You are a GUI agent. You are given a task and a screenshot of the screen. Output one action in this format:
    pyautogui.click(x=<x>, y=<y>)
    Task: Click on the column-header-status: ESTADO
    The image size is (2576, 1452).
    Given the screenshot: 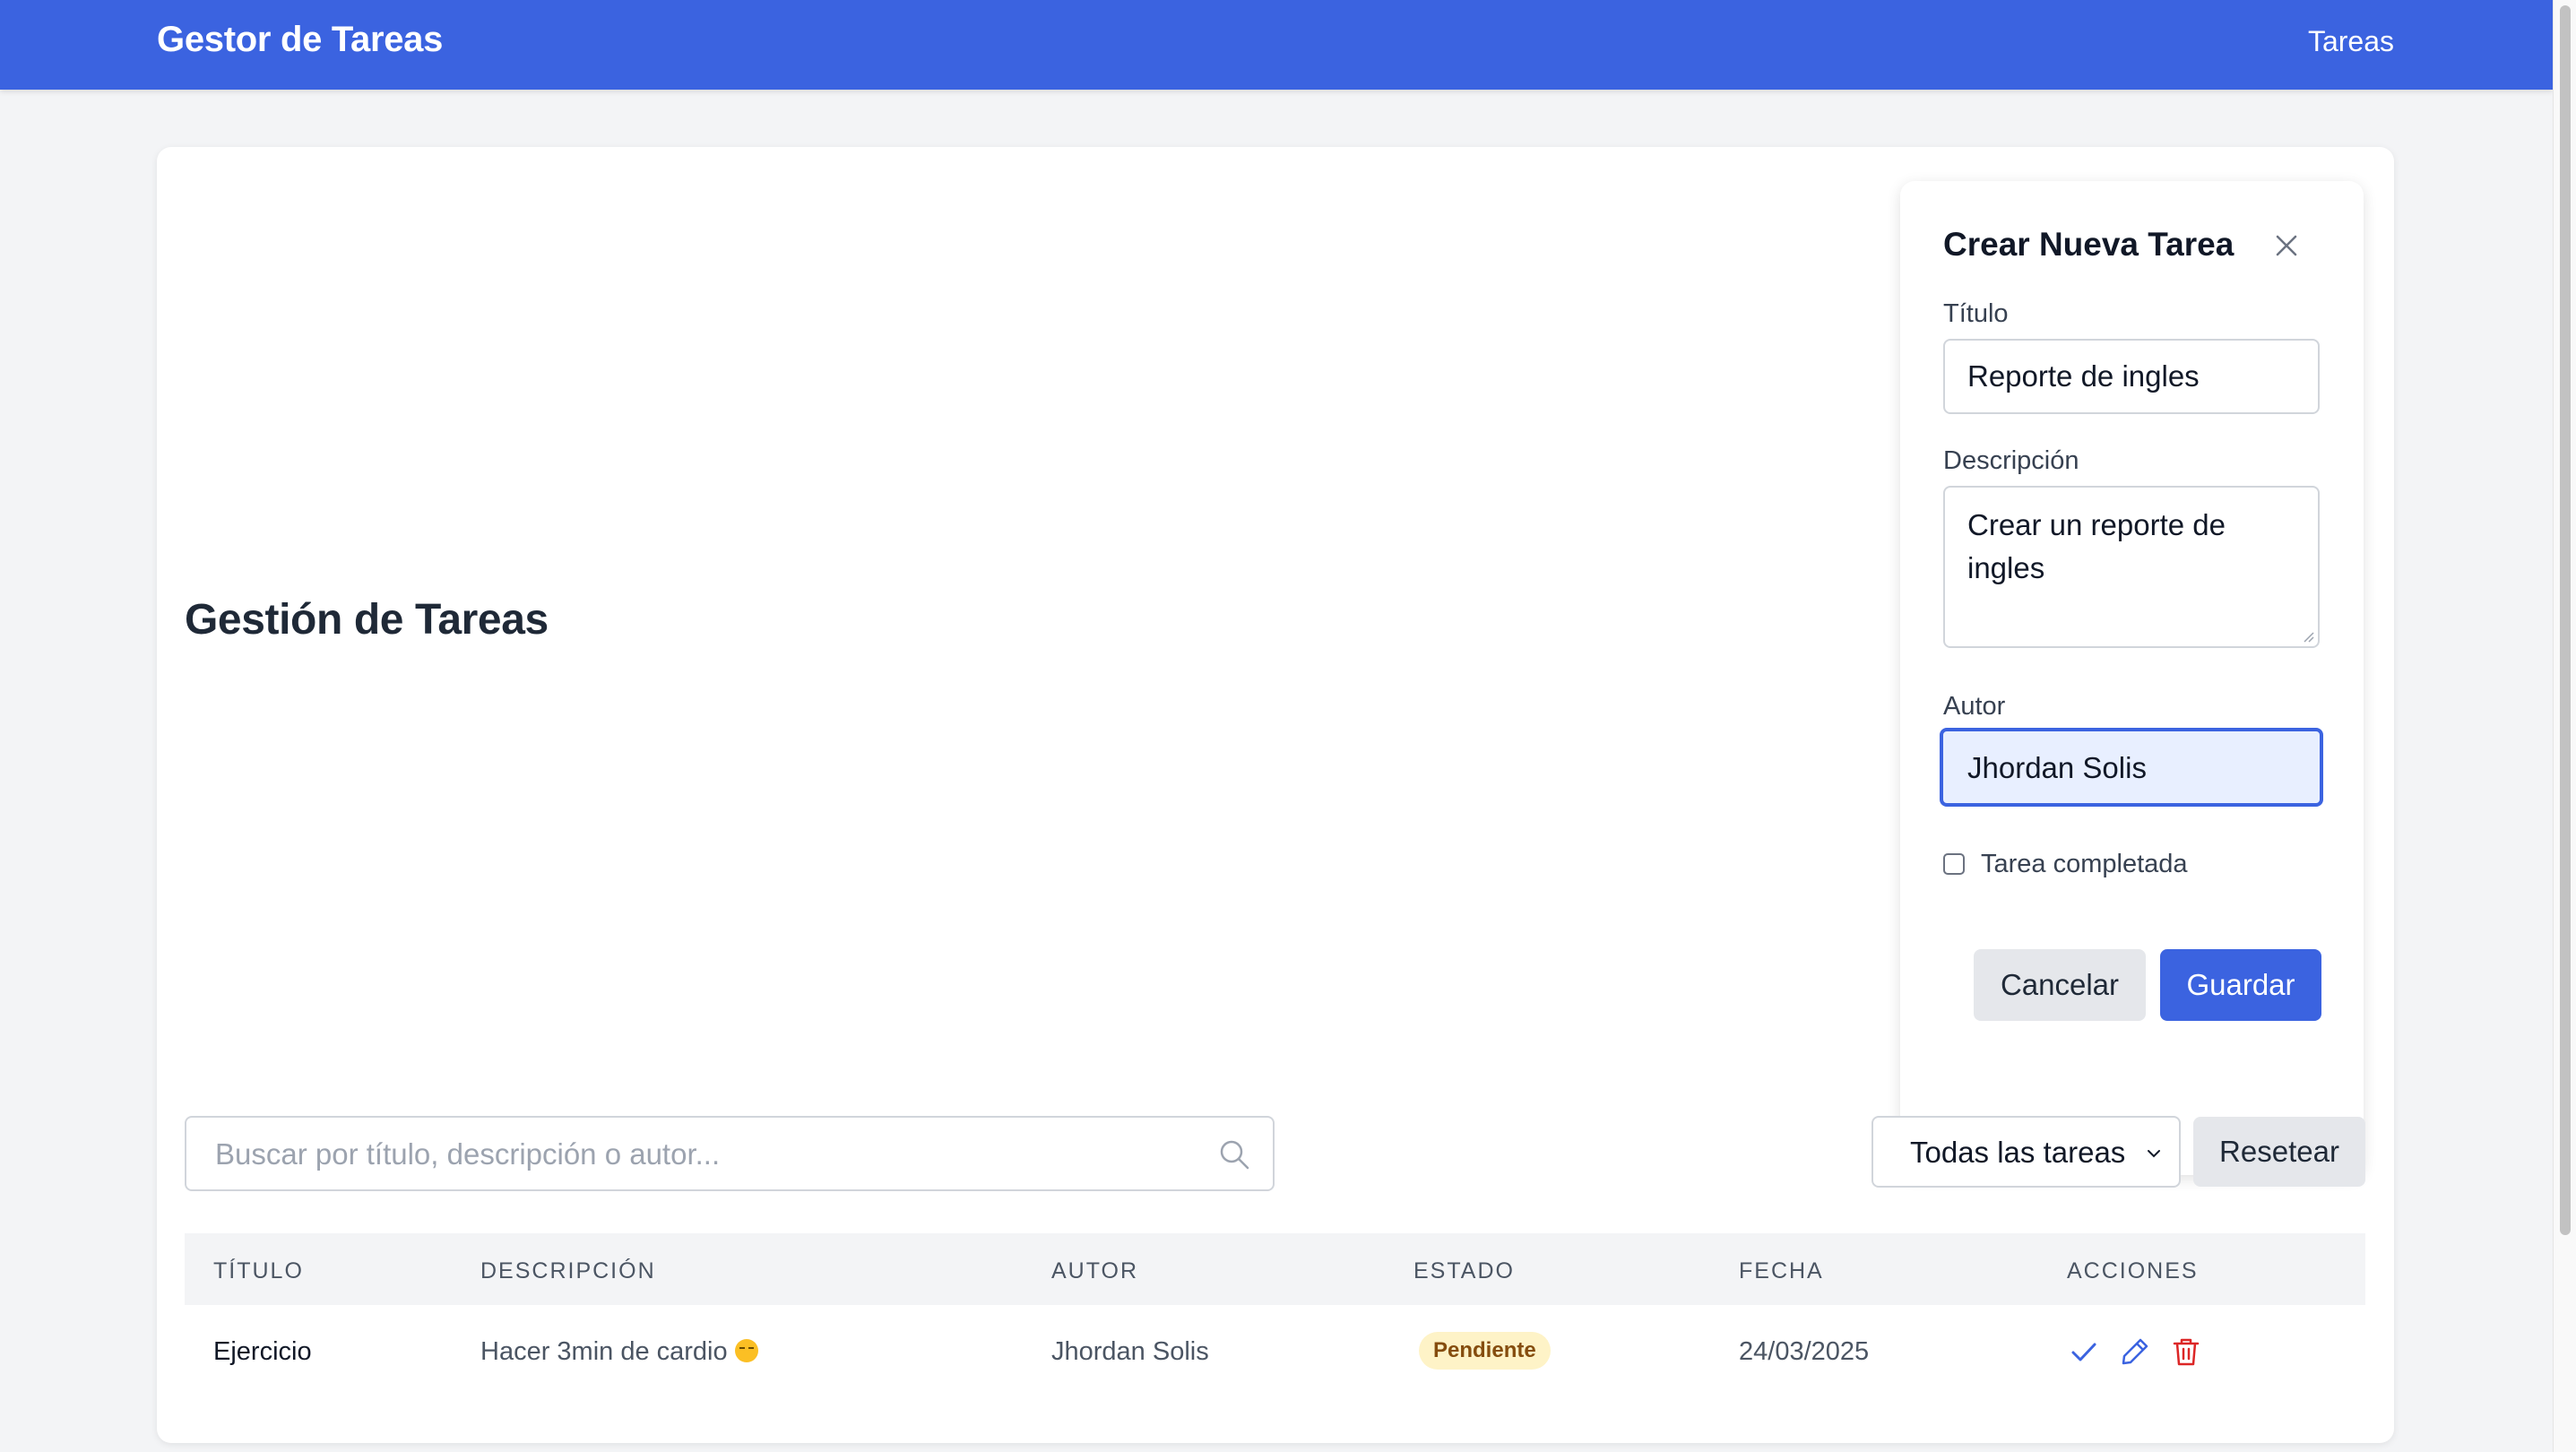 What is the action you would take?
    pyautogui.click(x=1464, y=1270)
    